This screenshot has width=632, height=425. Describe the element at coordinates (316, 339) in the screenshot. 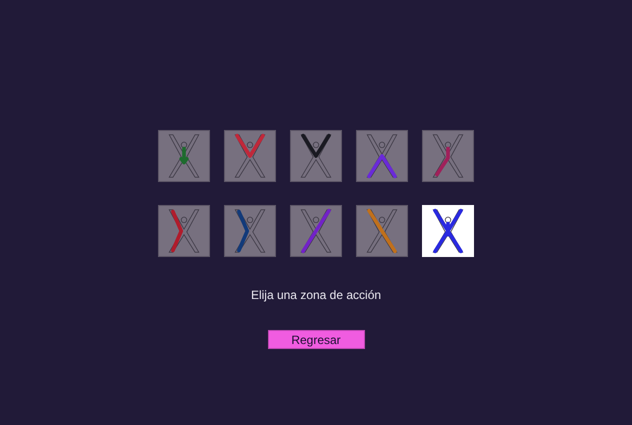

I see `back-button: Regresar` at that location.